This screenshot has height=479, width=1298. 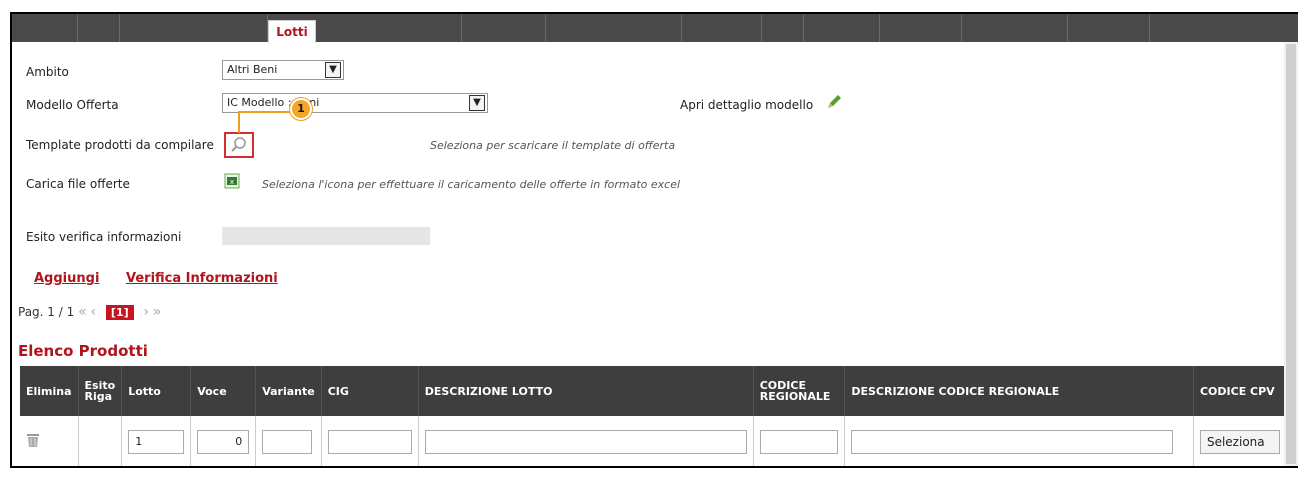 What do you see at coordinates (119, 312) in the screenshot?
I see `current-page: [1]` at bounding box center [119, 312].